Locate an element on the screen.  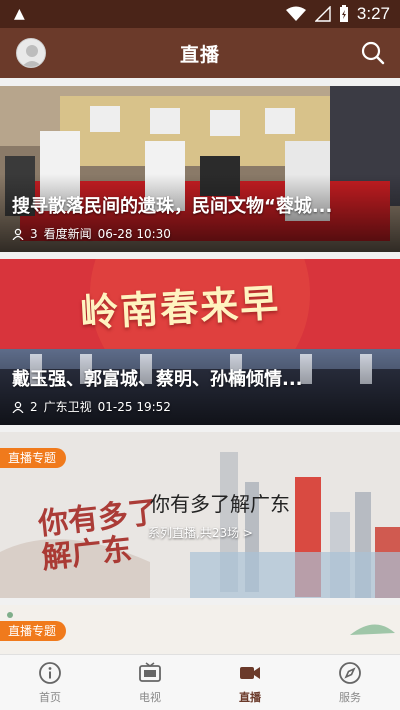
nav-label: 服务 is located at coordinates (350, 697).